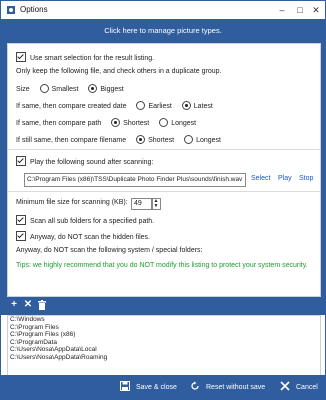  Describe the element at coordinates (189, 139) in the screenshot. I see `filename-longest-radio` at that location.